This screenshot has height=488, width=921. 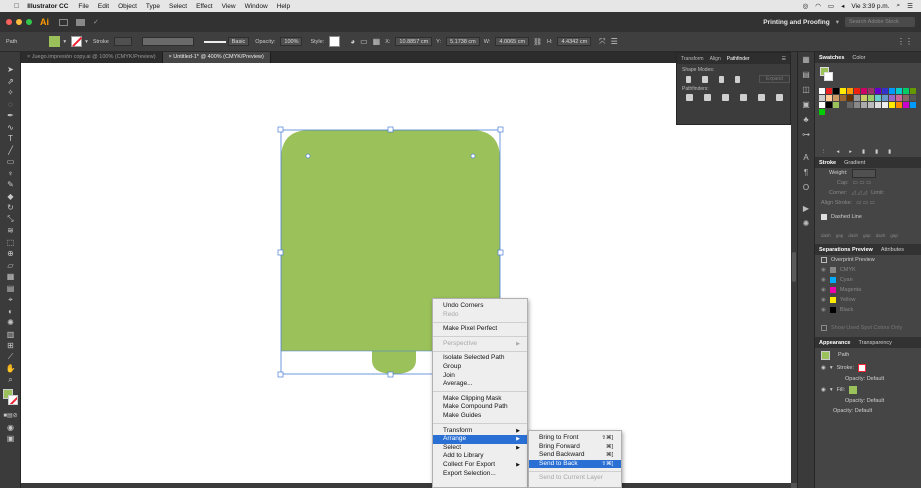 What do you see at coordinates (868, 368) in the screenshot?
I see `appearance-stroke-row: ◉ ▾ Stroke:` at bounding box center [868, 368].